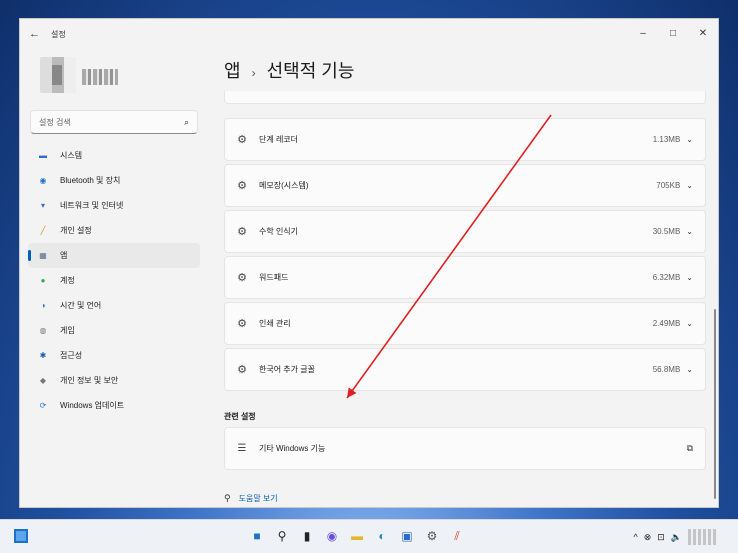  What do you see at coordinates (666, 323) in the screenshot?
I see `feature-size: 2.49MB` at bounding box center [666, 323].